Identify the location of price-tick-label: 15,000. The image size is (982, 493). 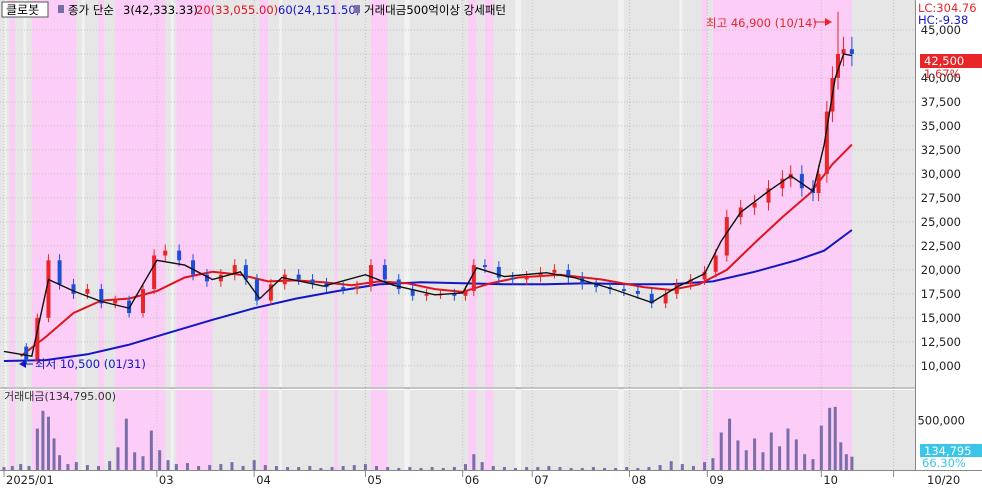
(941, 318).